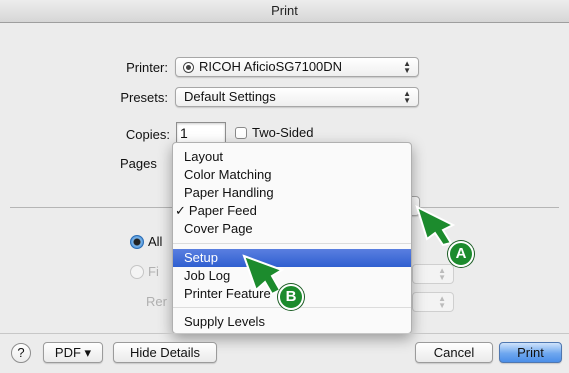 The width and height of the screenshot is (569, 373). Describe the element at coordinates (201, 133) in the screenshot. I see `copies-field: 1` at that location.